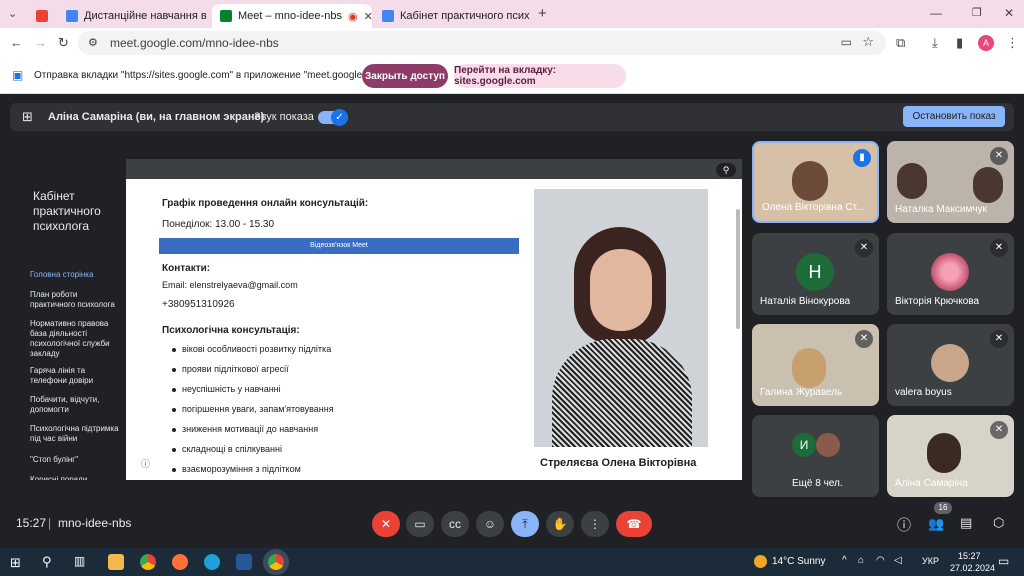 The image size is (1024, 576). What do you see at coordinates (844, 560) in the screenshot?
I see `tray-chevron-icon: ^` at bounding box center [844, 560].